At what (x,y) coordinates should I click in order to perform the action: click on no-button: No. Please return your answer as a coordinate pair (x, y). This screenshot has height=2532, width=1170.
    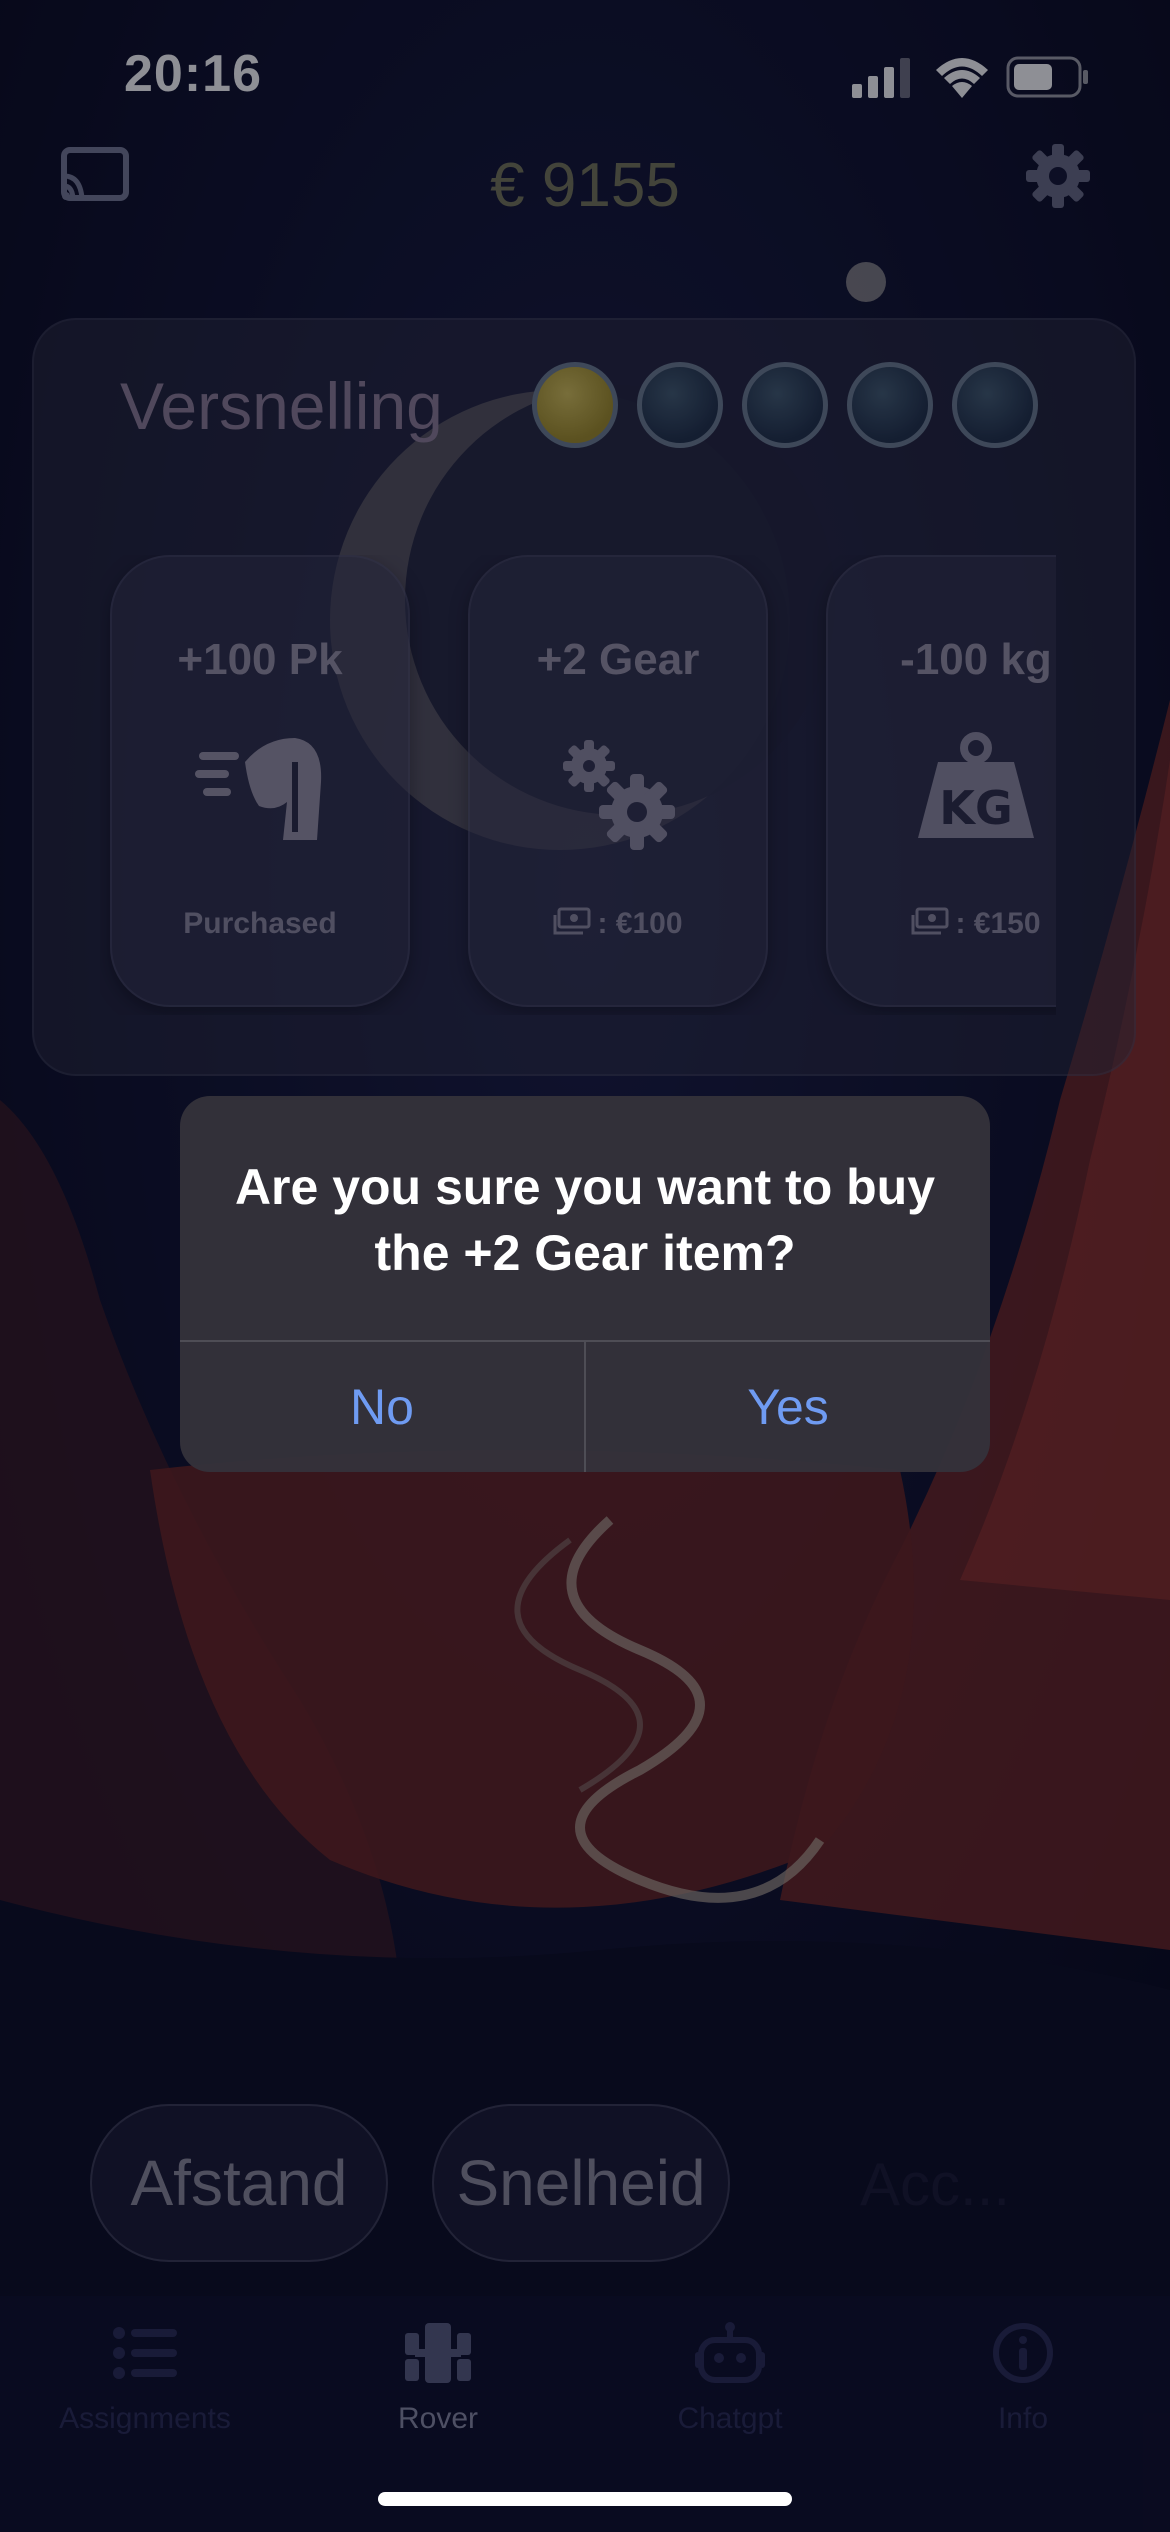
    Looking at the image, I should click on (382, 1407).